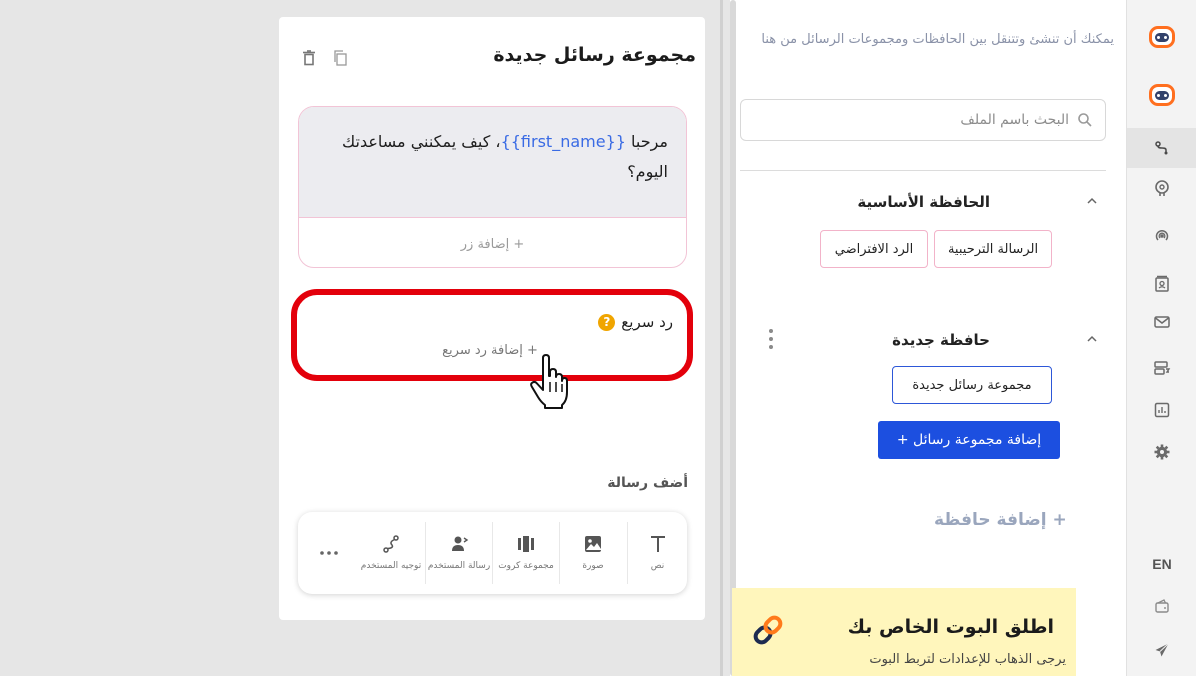  I want to click on more-icon, so click(329, 553).